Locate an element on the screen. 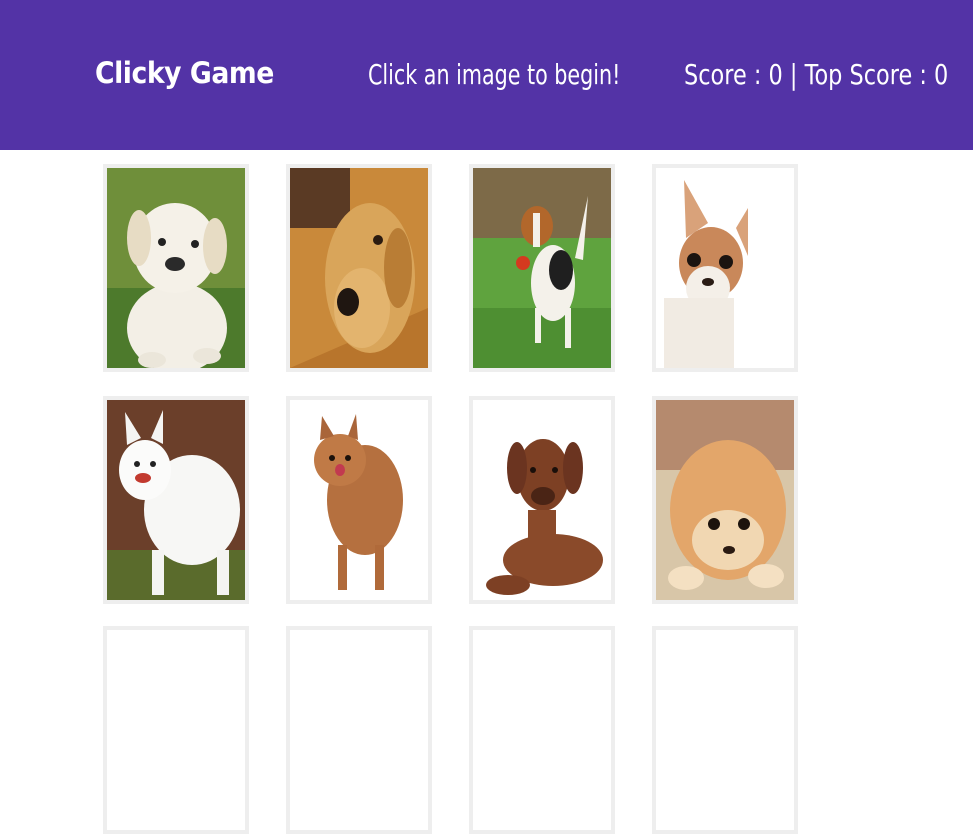 The width and height of the screenshot is (973, 834). golden-retriever-on-floor-image is located at coordinates (359, 268).